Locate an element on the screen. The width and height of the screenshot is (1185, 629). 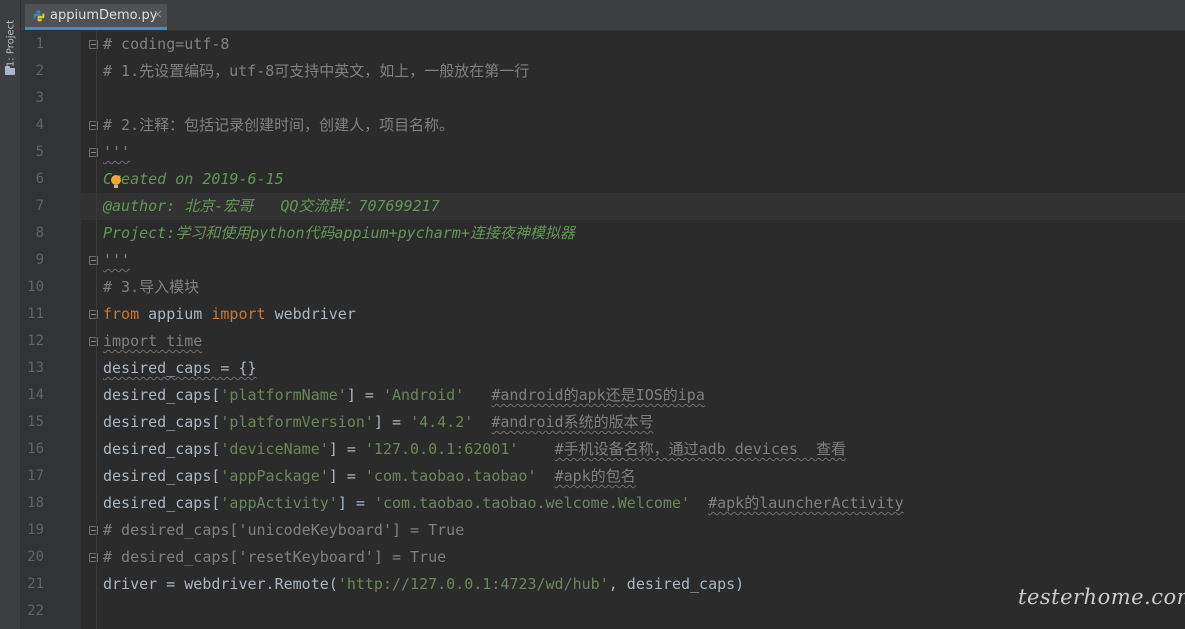
code-line-4: # 2.注释：包括记录创建时间，创建人，项目名称。 is located at coordinates (278, 125).